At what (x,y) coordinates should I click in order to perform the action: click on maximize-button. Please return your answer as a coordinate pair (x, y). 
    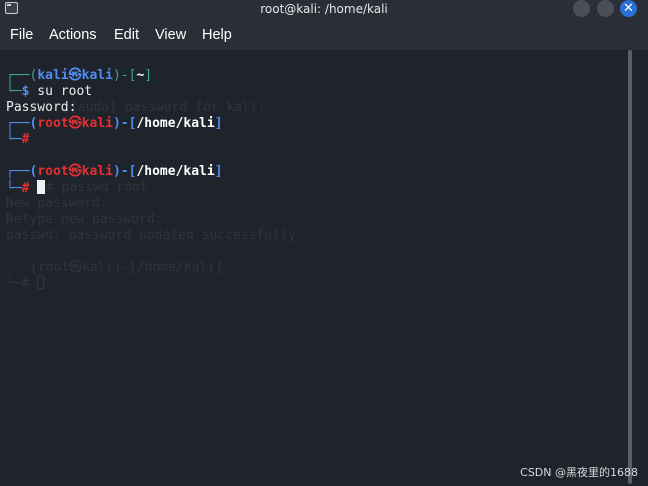
    Looking at the image, I should click on (605, 8).